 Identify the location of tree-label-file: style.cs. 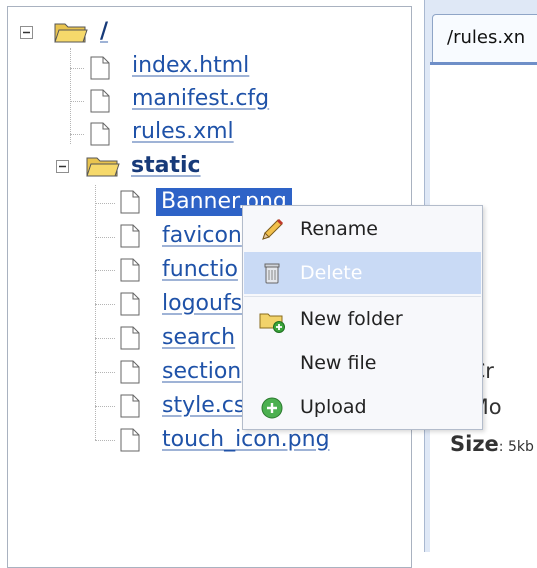
(203, 406).